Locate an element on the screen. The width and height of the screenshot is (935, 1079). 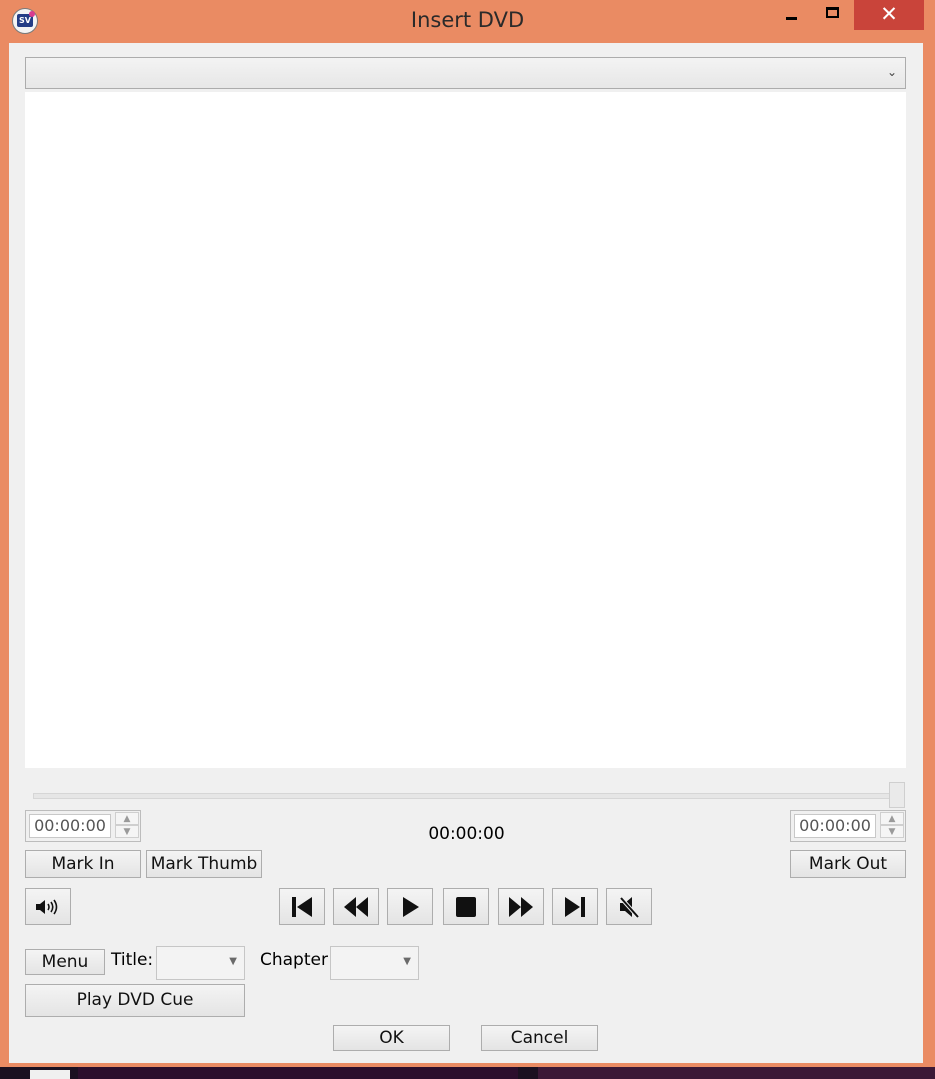
rewind-icon is located at coordinates (356, 906).